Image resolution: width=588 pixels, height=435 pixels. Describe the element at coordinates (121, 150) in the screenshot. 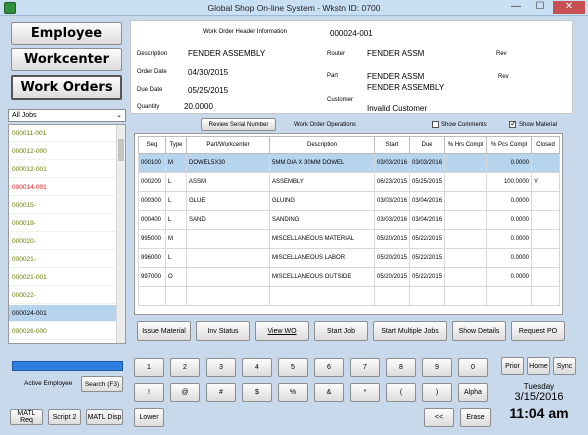

I see `scrollbar-thumb` at that location.